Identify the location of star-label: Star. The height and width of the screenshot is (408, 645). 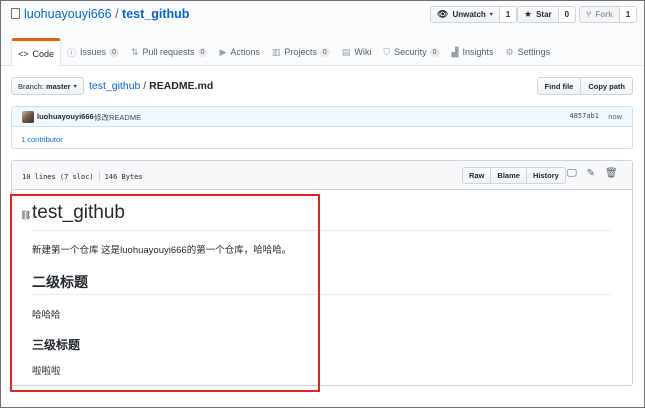
(544, 14).